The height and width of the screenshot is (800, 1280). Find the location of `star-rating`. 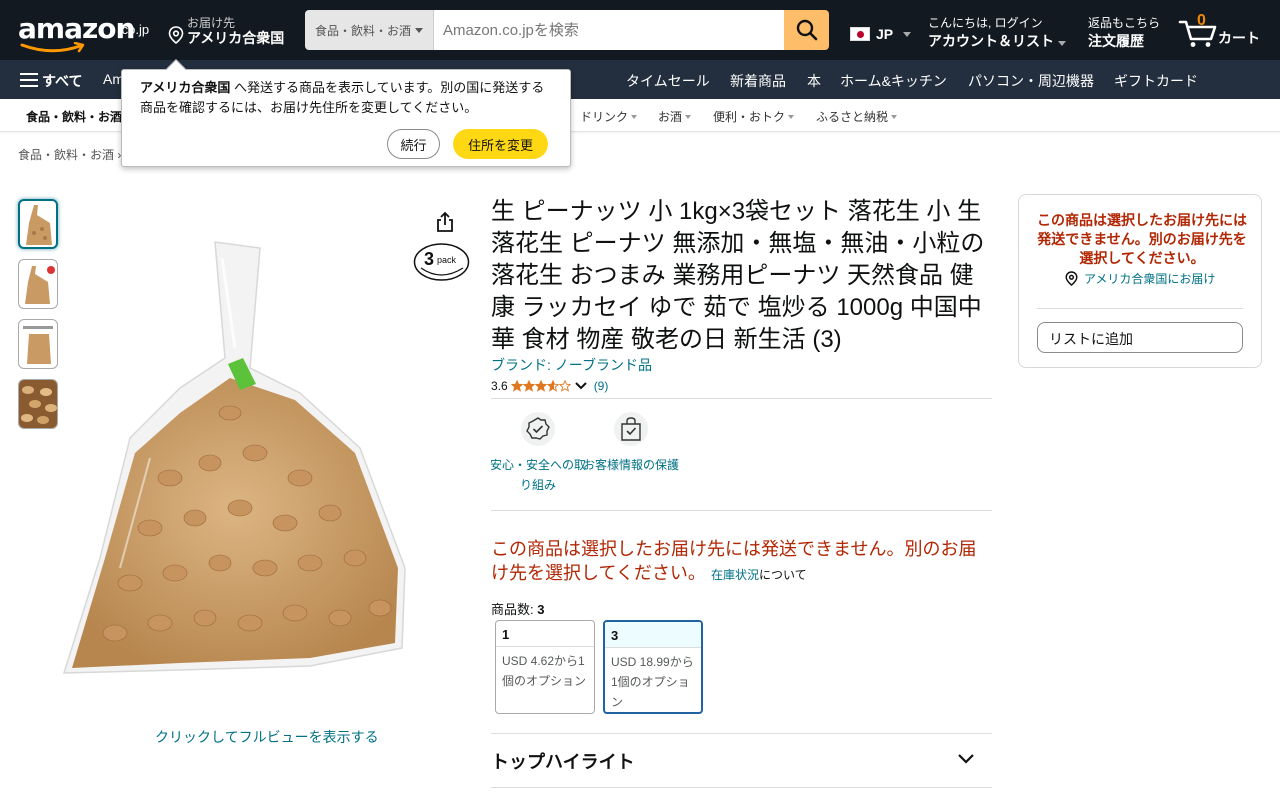

star-rating is located at coordinates (540, 386).